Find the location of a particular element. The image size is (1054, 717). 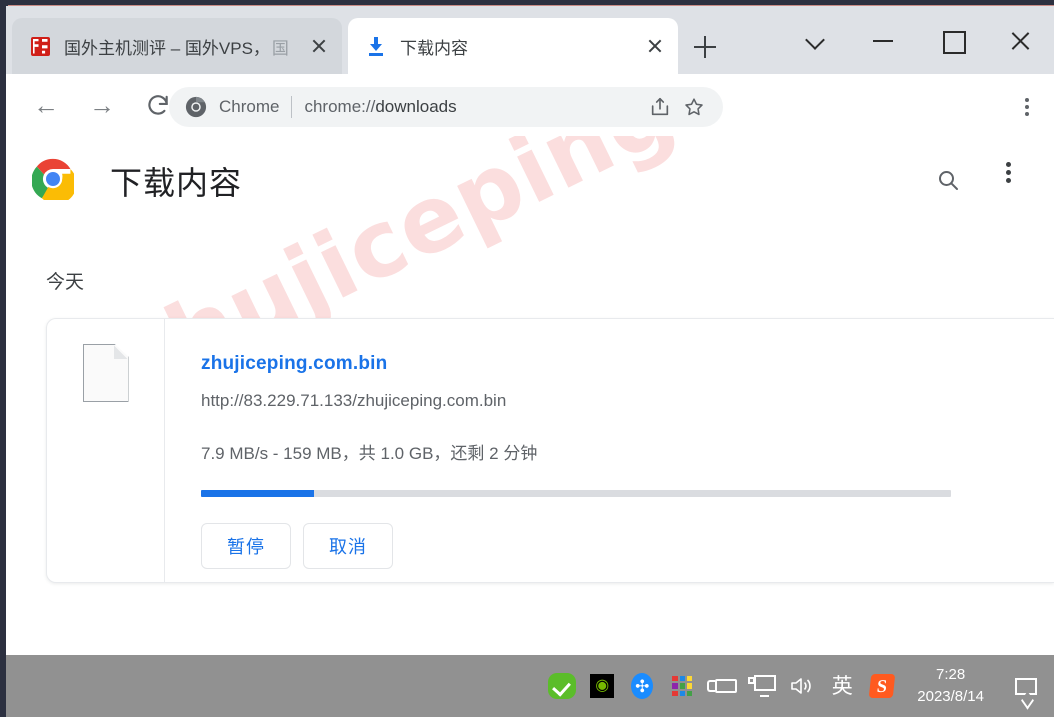

system-tray: ◉ ✣ 英 S 7:28 2023/8/14 is located at coordinates (798, 686).